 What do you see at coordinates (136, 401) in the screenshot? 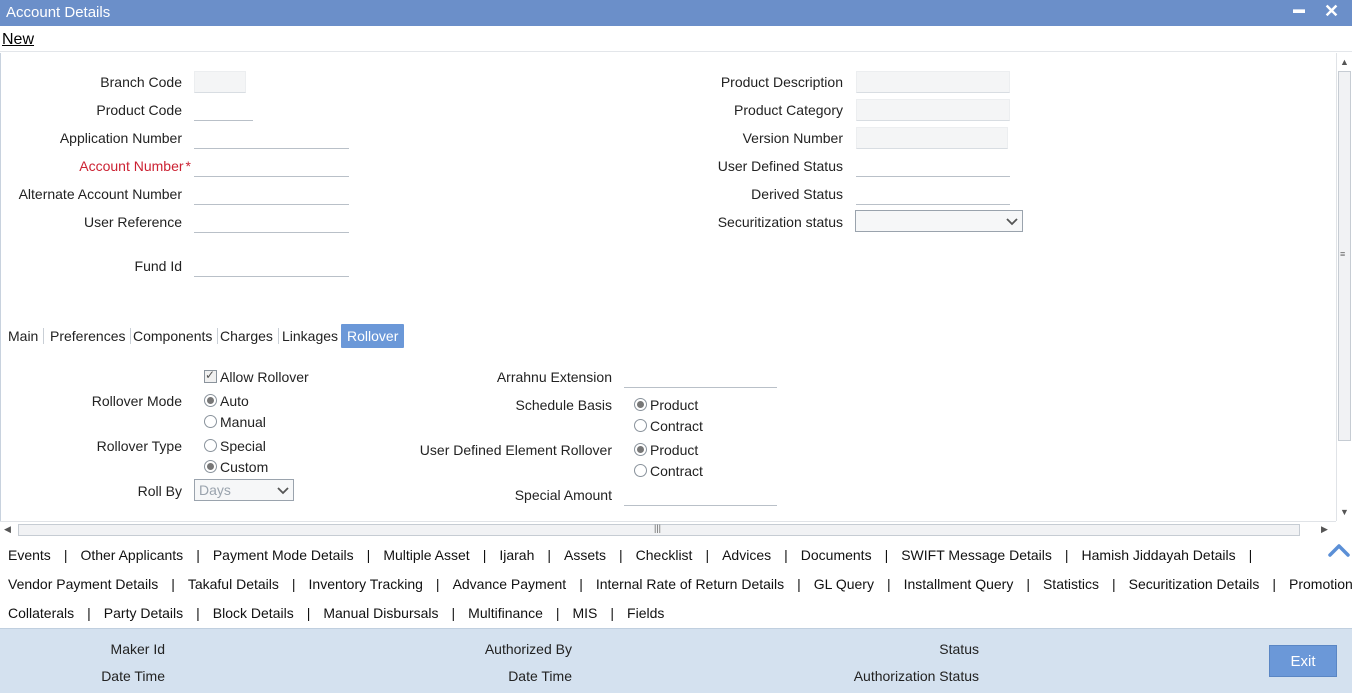
I see `rollover-mode-label: Rollover Mode` at bounding box center [136, 401].